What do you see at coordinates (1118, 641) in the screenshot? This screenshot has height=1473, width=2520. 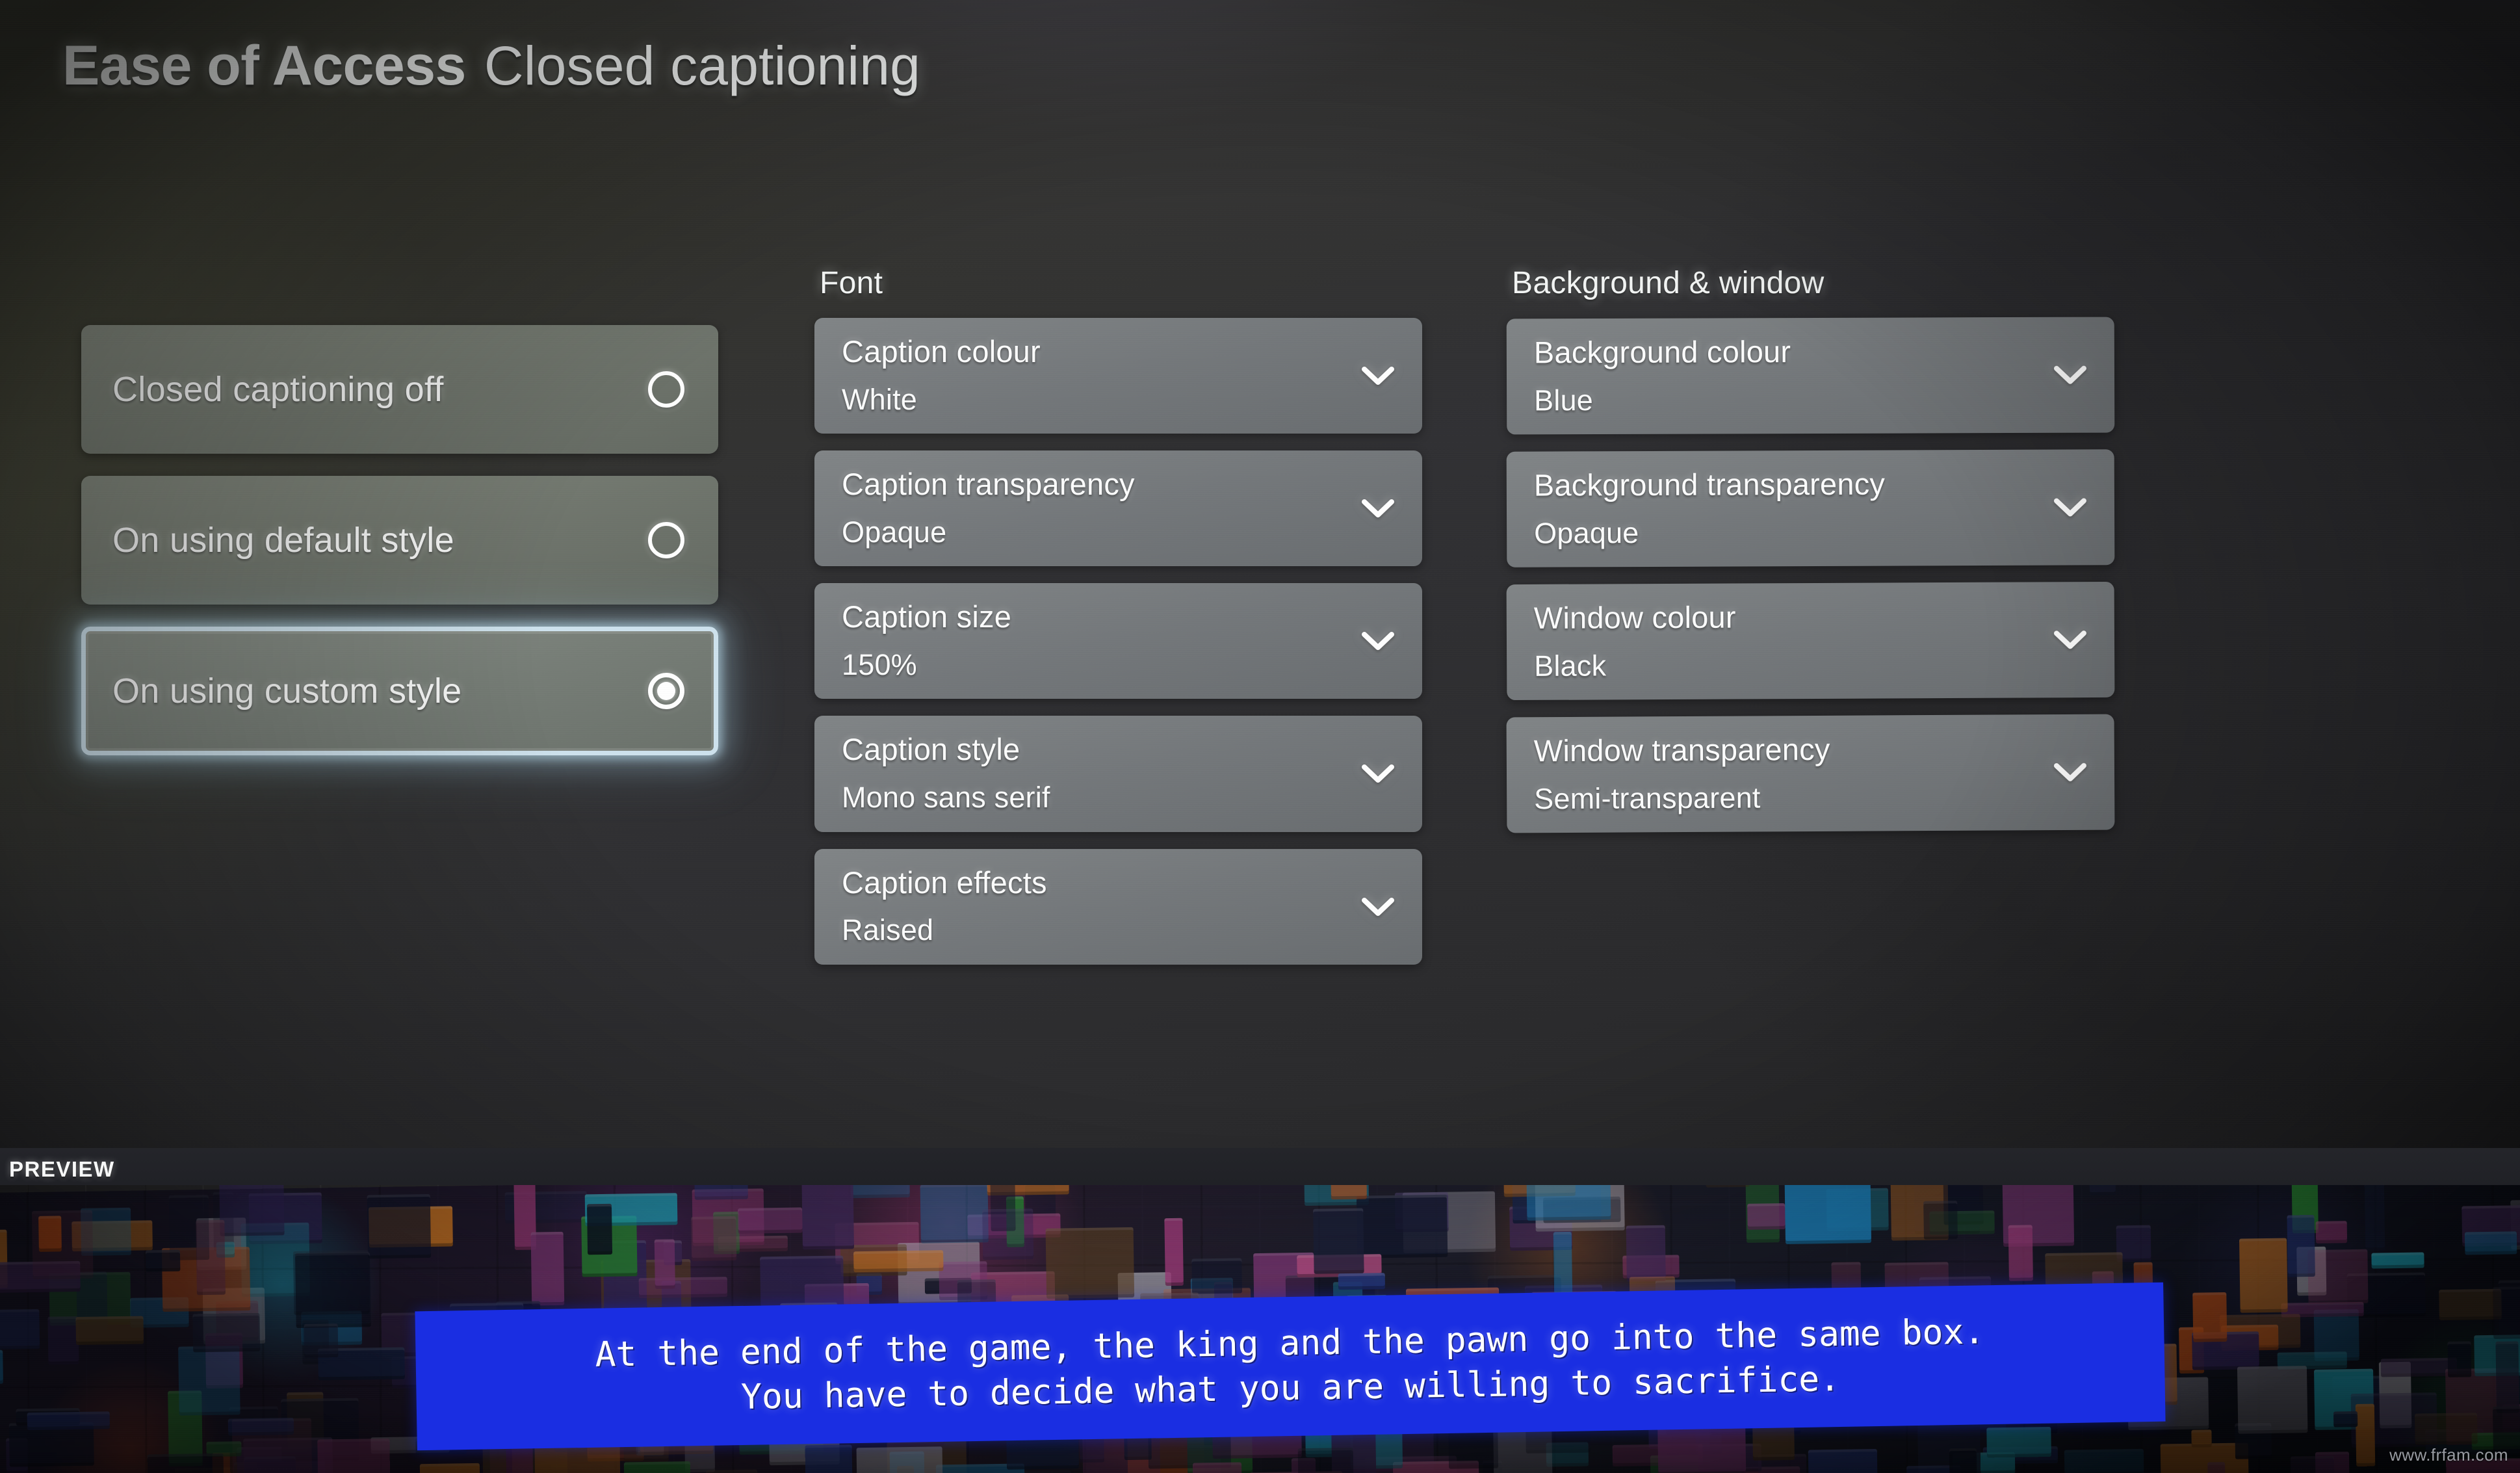 I see `dropdown-caption-size: Caption size 150%` at bounding box center [1118, 641].